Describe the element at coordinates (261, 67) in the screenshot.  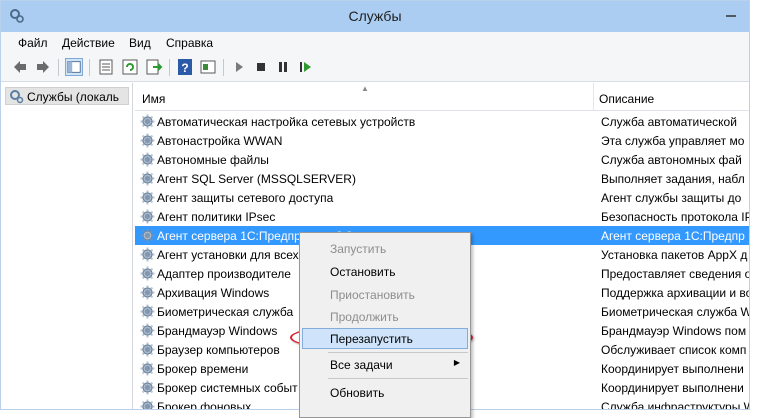
I see `stop-icon` at that location.